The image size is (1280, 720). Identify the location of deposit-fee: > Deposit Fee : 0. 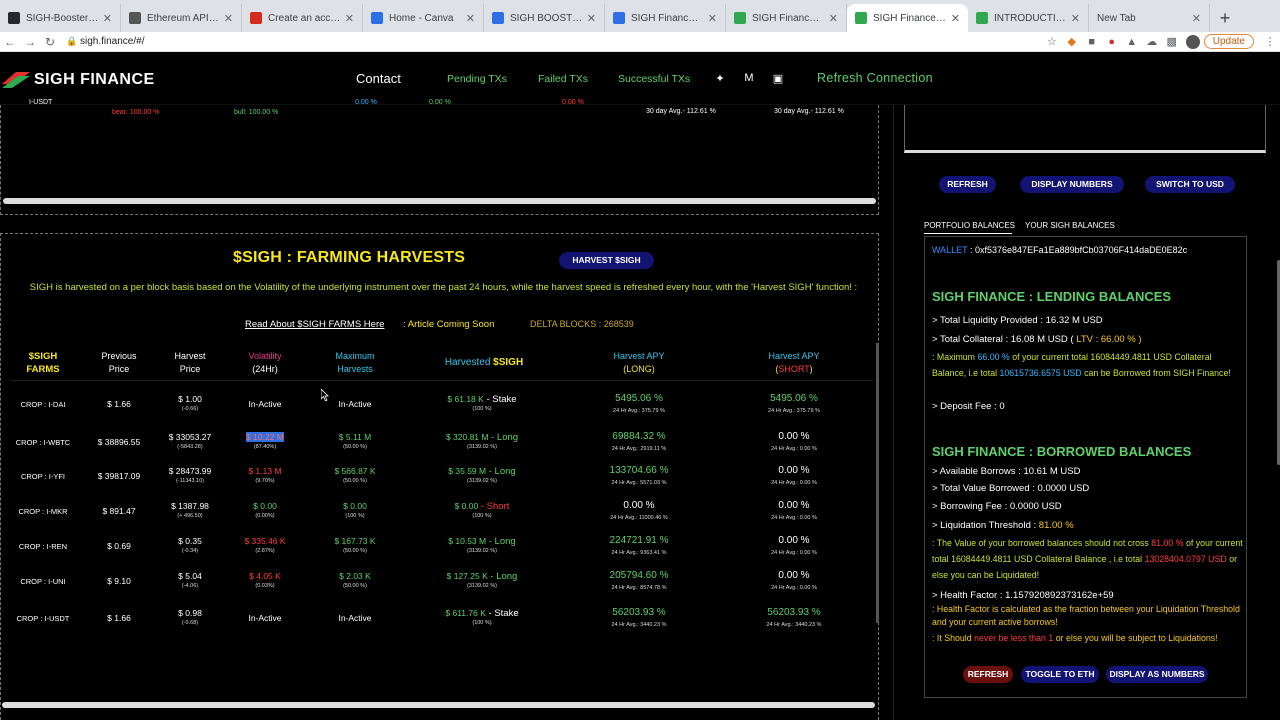
(968, 406).